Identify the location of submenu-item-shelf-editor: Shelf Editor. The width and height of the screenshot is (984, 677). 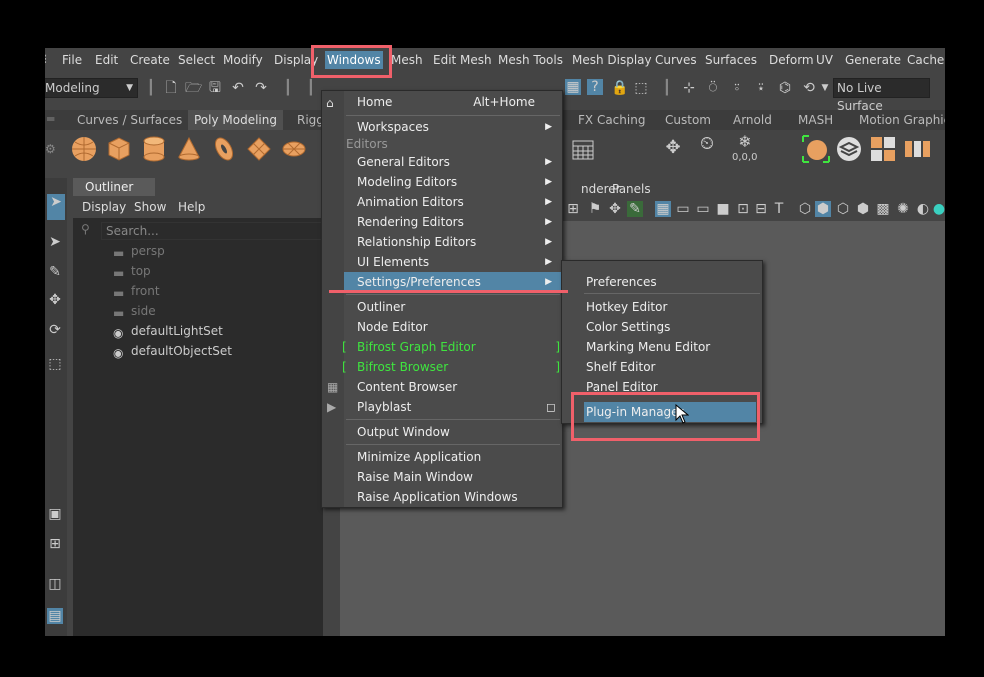
(662, 367).